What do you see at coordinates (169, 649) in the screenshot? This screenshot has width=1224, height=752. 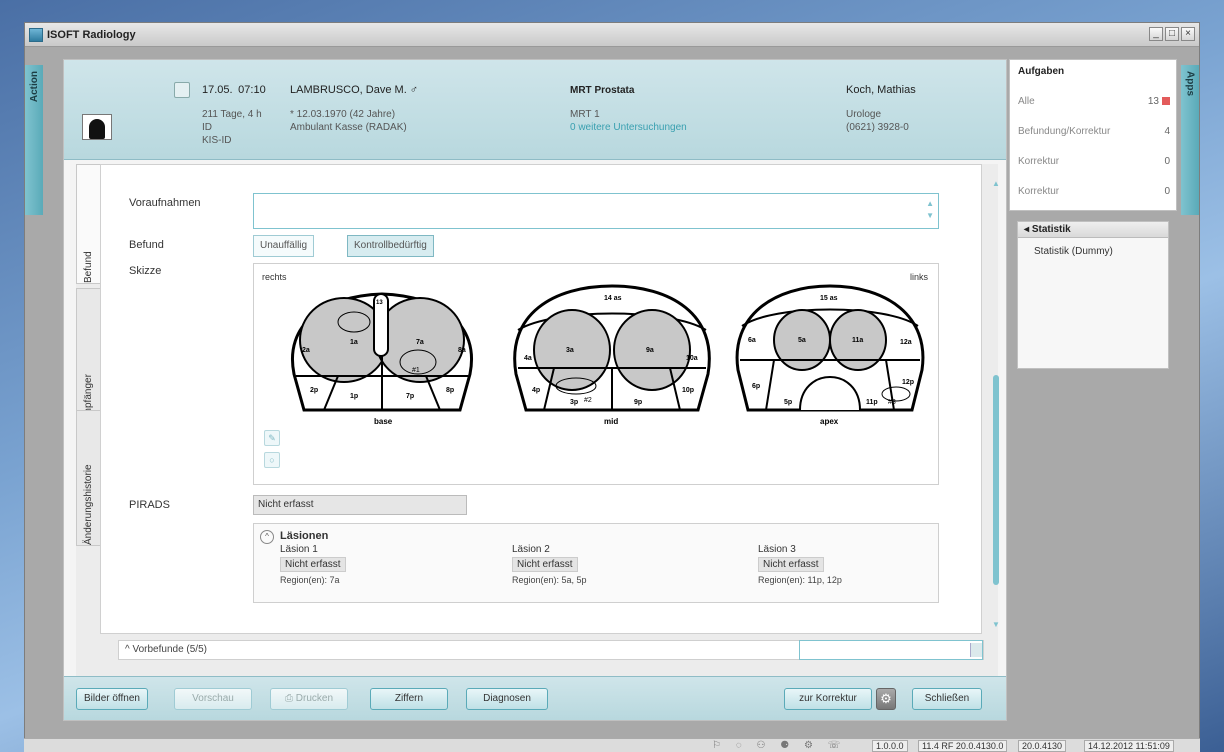 I see `vorbefunde-label: Vorbefunde (5/5)` at bounding box center [169, 649].